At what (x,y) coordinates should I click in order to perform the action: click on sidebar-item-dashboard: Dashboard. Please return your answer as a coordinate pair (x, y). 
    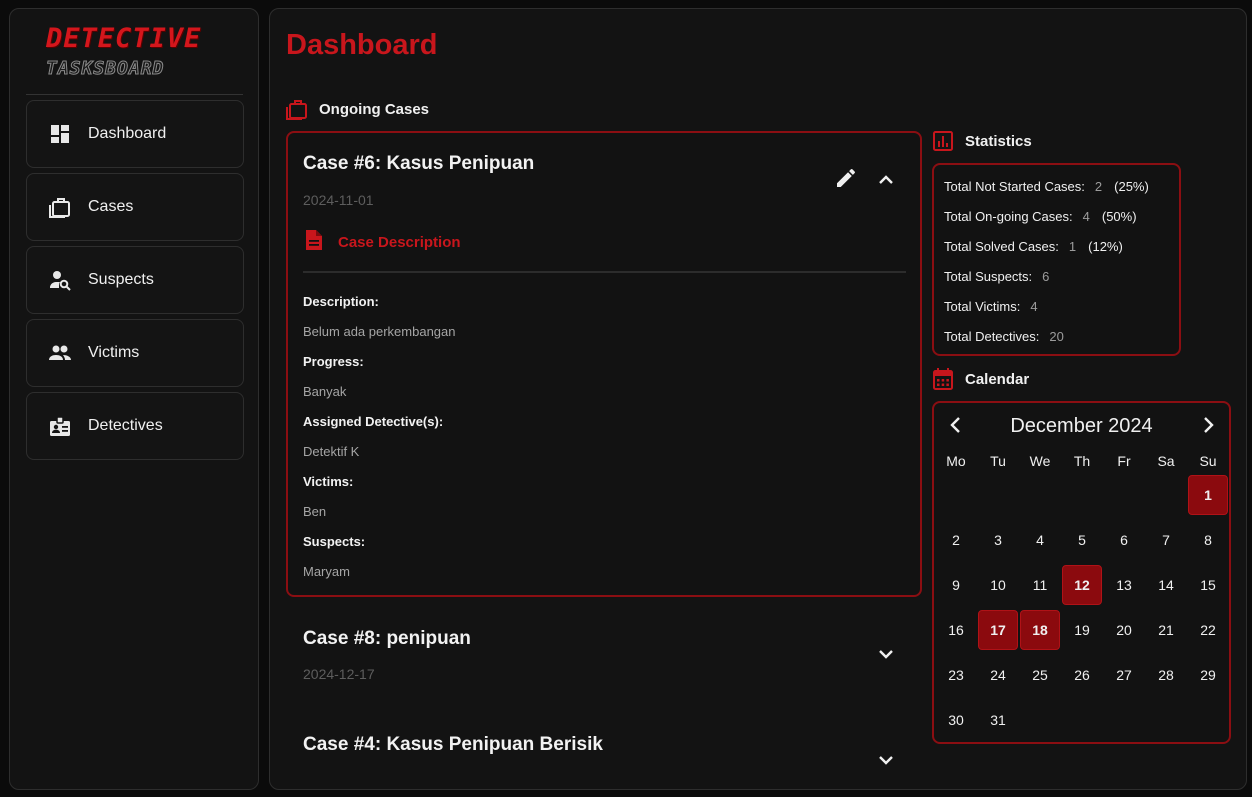
    Looking at the image, I should click on (135, 134).